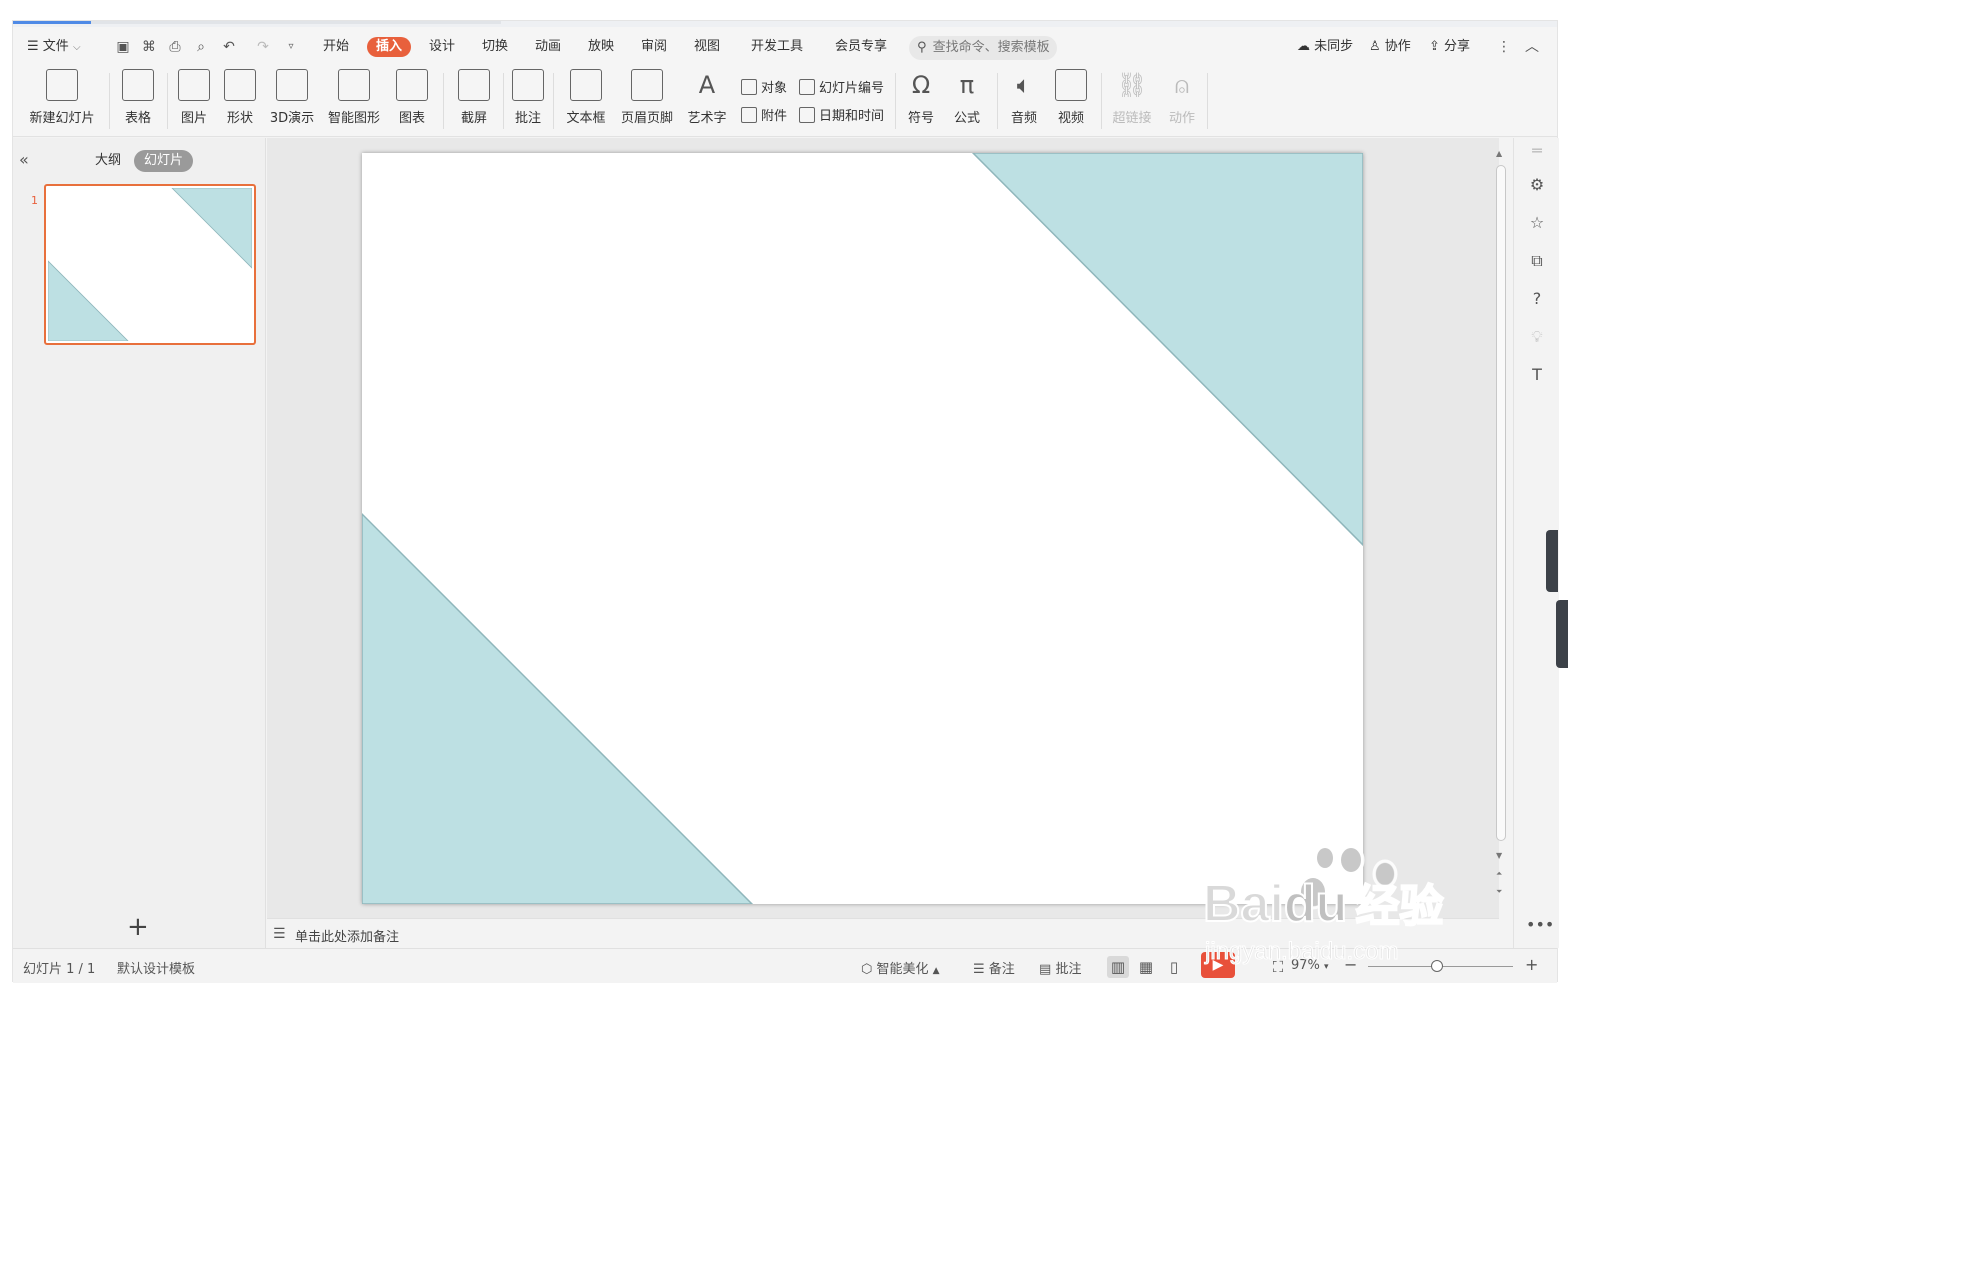 The width and height of the screenshot is (1979, 1269). Describe the element at coordinates (707, 47) in the screenshot. I see `tab-view: 视图` at that location.